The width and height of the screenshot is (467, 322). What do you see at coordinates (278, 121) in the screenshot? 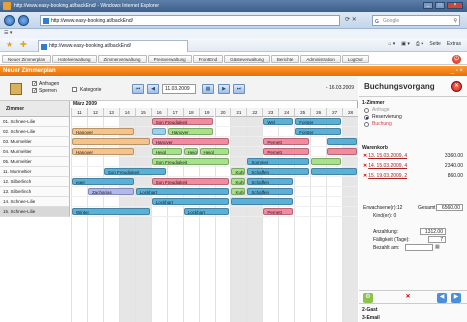
I see `booking-bar: Wel` at bounding box center [278, 121].